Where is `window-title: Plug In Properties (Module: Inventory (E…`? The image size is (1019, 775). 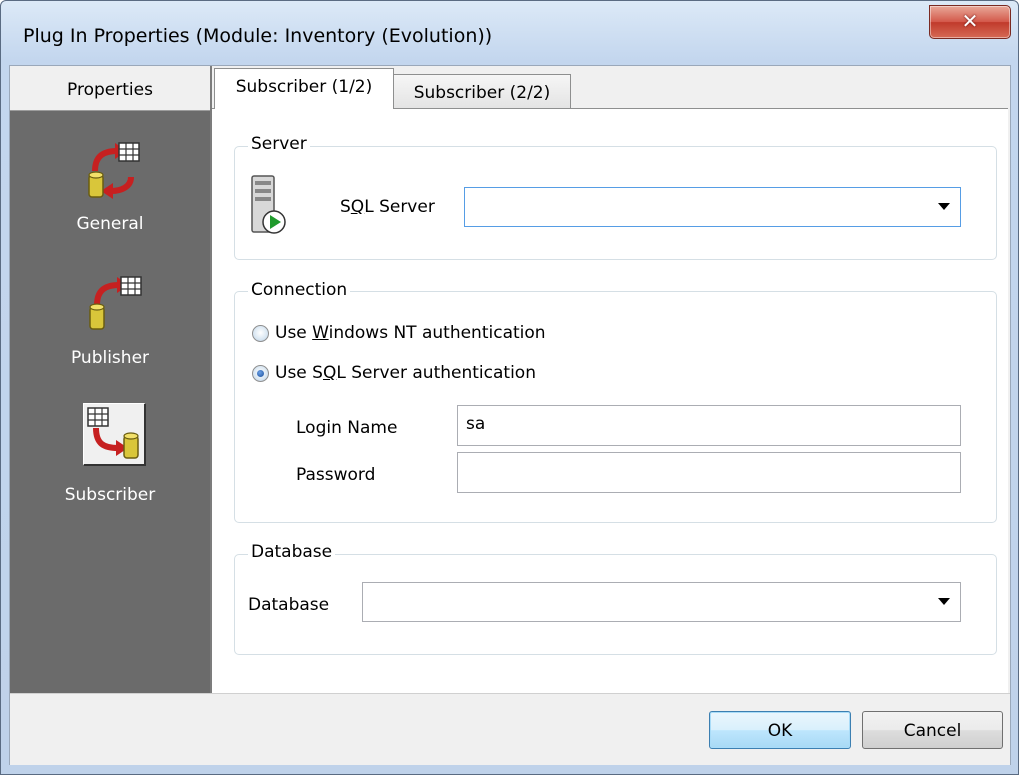
window-title: Plug In Properties (Module: Inventory (E… is located at coordinates (258, 36).